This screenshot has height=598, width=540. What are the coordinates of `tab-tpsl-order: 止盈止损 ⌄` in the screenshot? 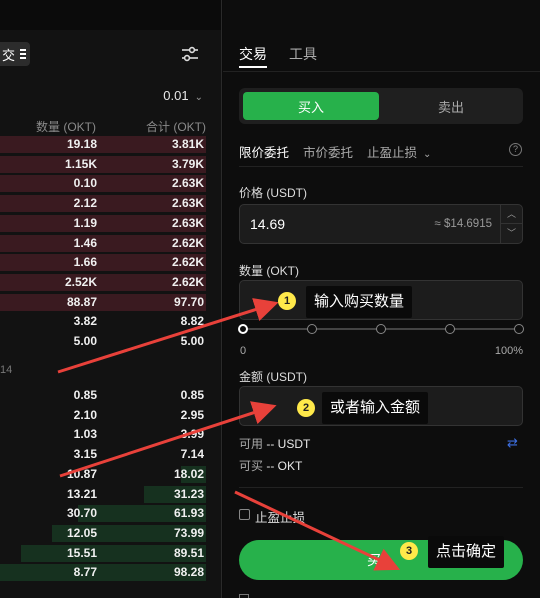 It's located at (399, 151).